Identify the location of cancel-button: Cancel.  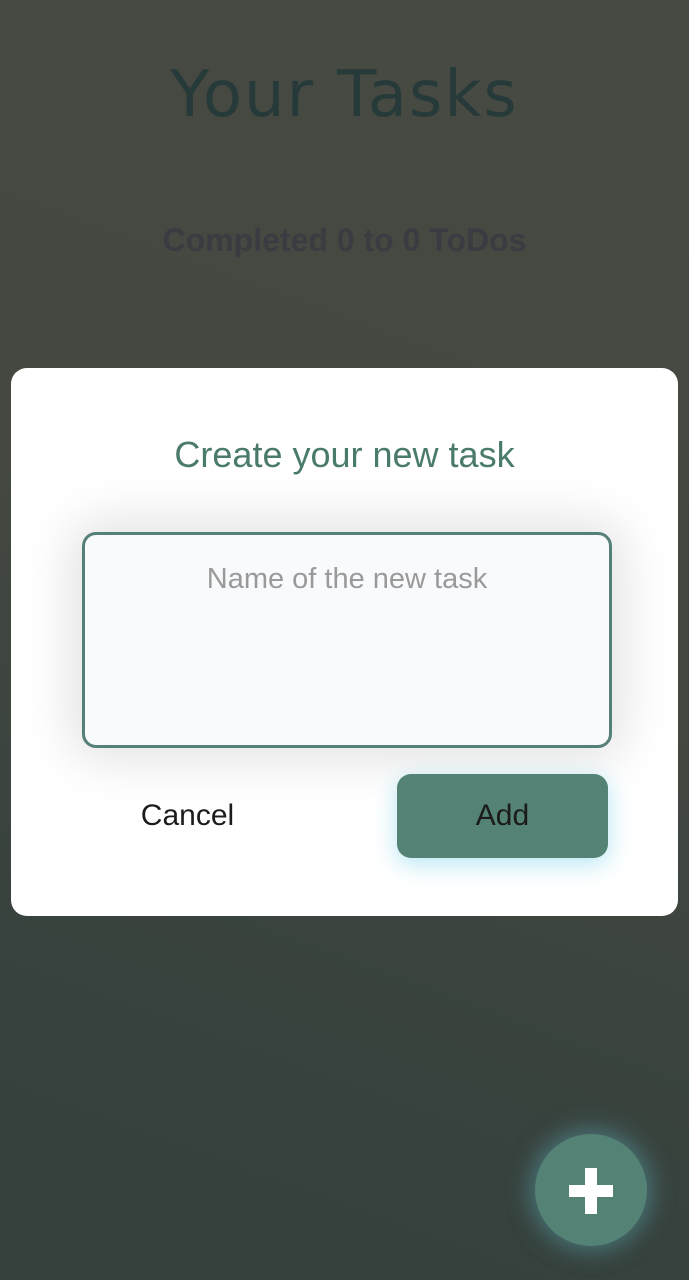
(187, 816).